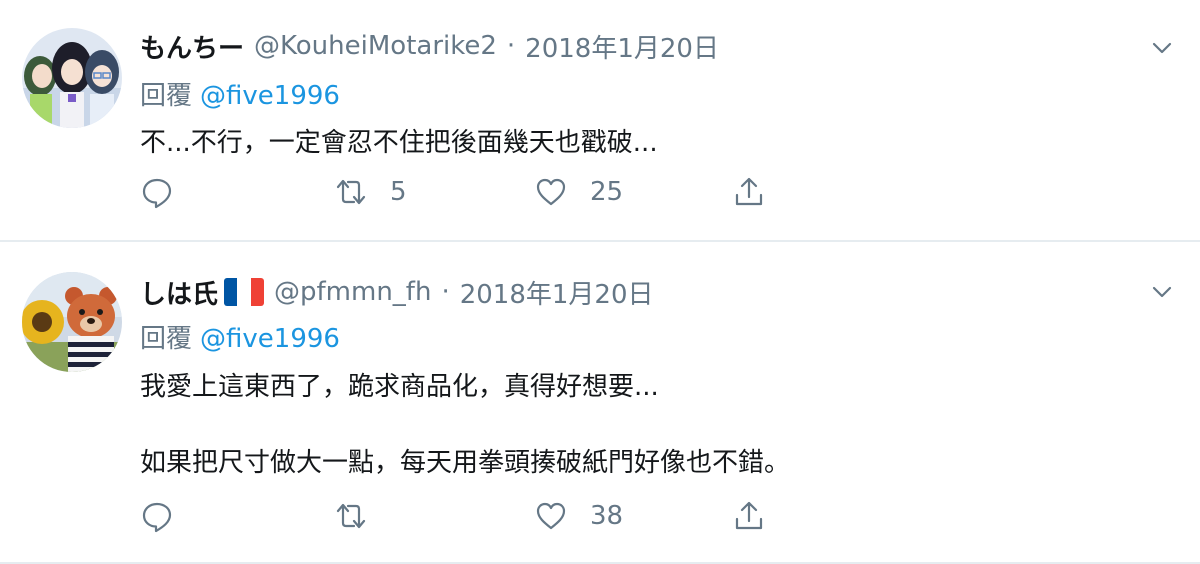  I want to click on user-handle: @KouheiMotarike2, so click(375, 46).